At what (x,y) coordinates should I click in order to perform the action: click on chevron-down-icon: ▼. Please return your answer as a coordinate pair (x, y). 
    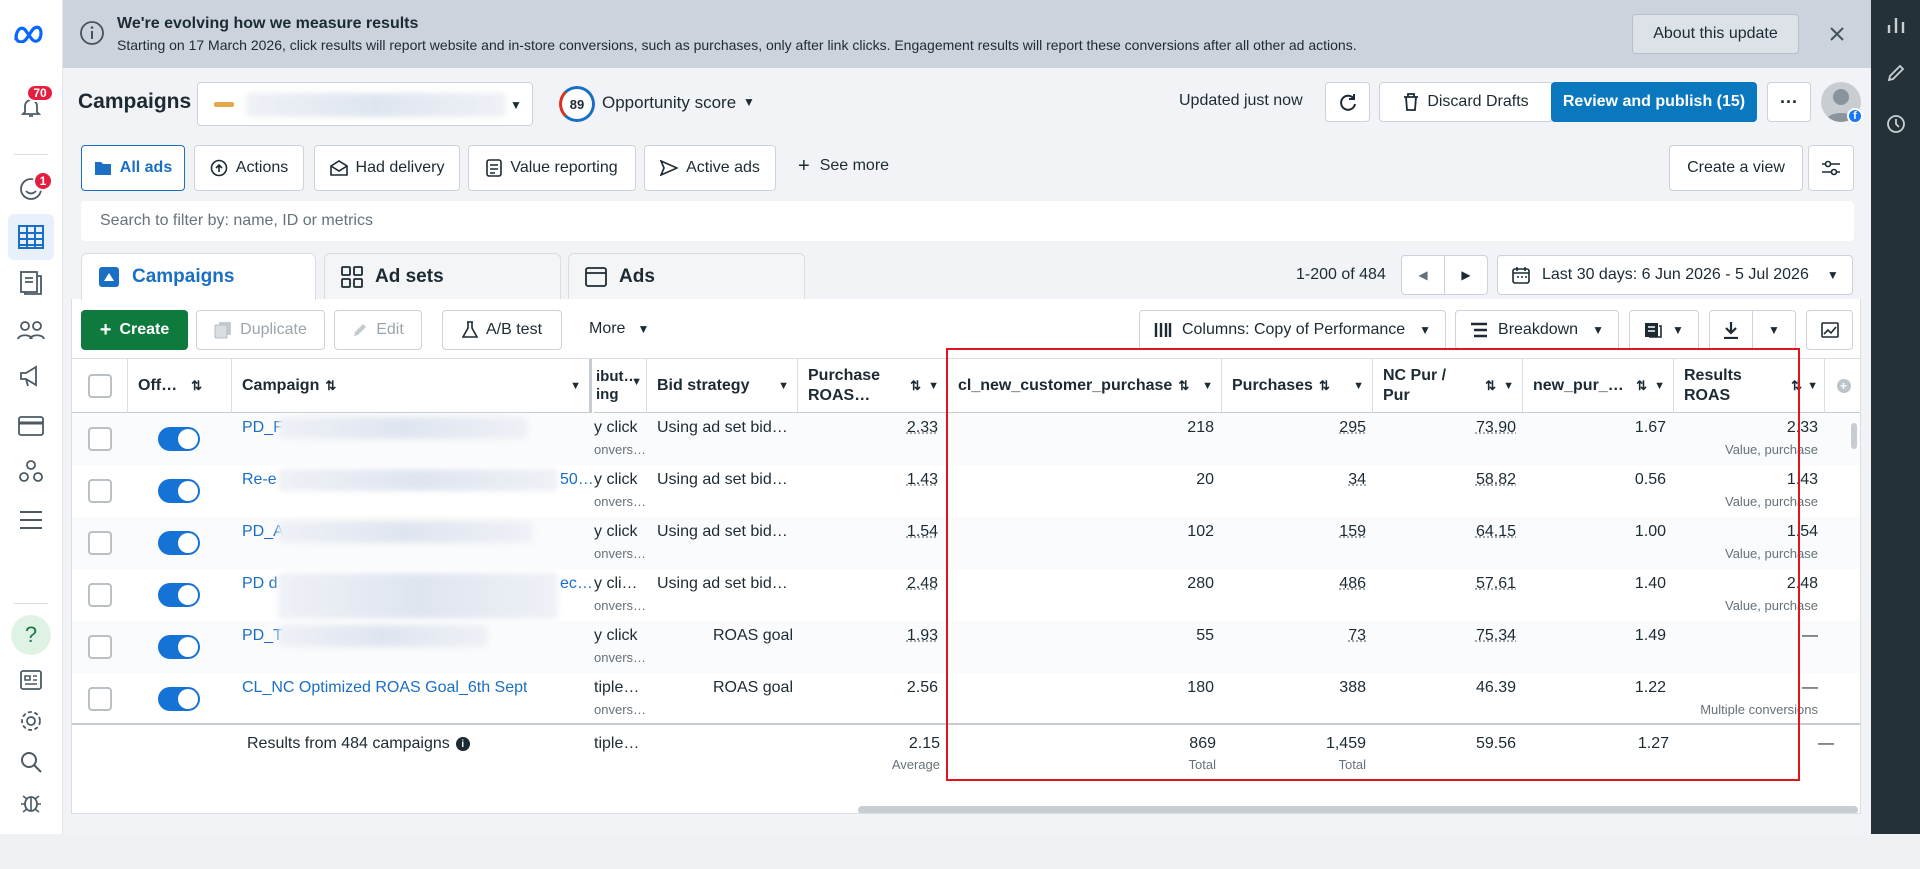
    Looking at the image, I should click on (749, 102).